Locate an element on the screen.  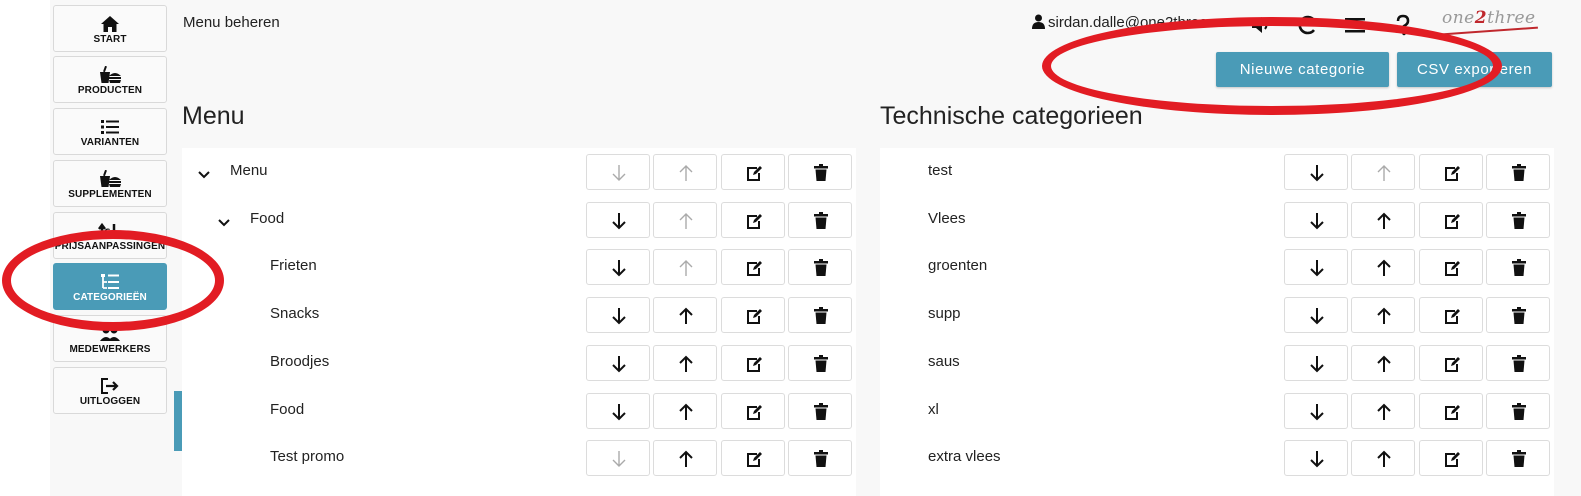
technical-category-row: xl is located at coordinates (1217, 410).